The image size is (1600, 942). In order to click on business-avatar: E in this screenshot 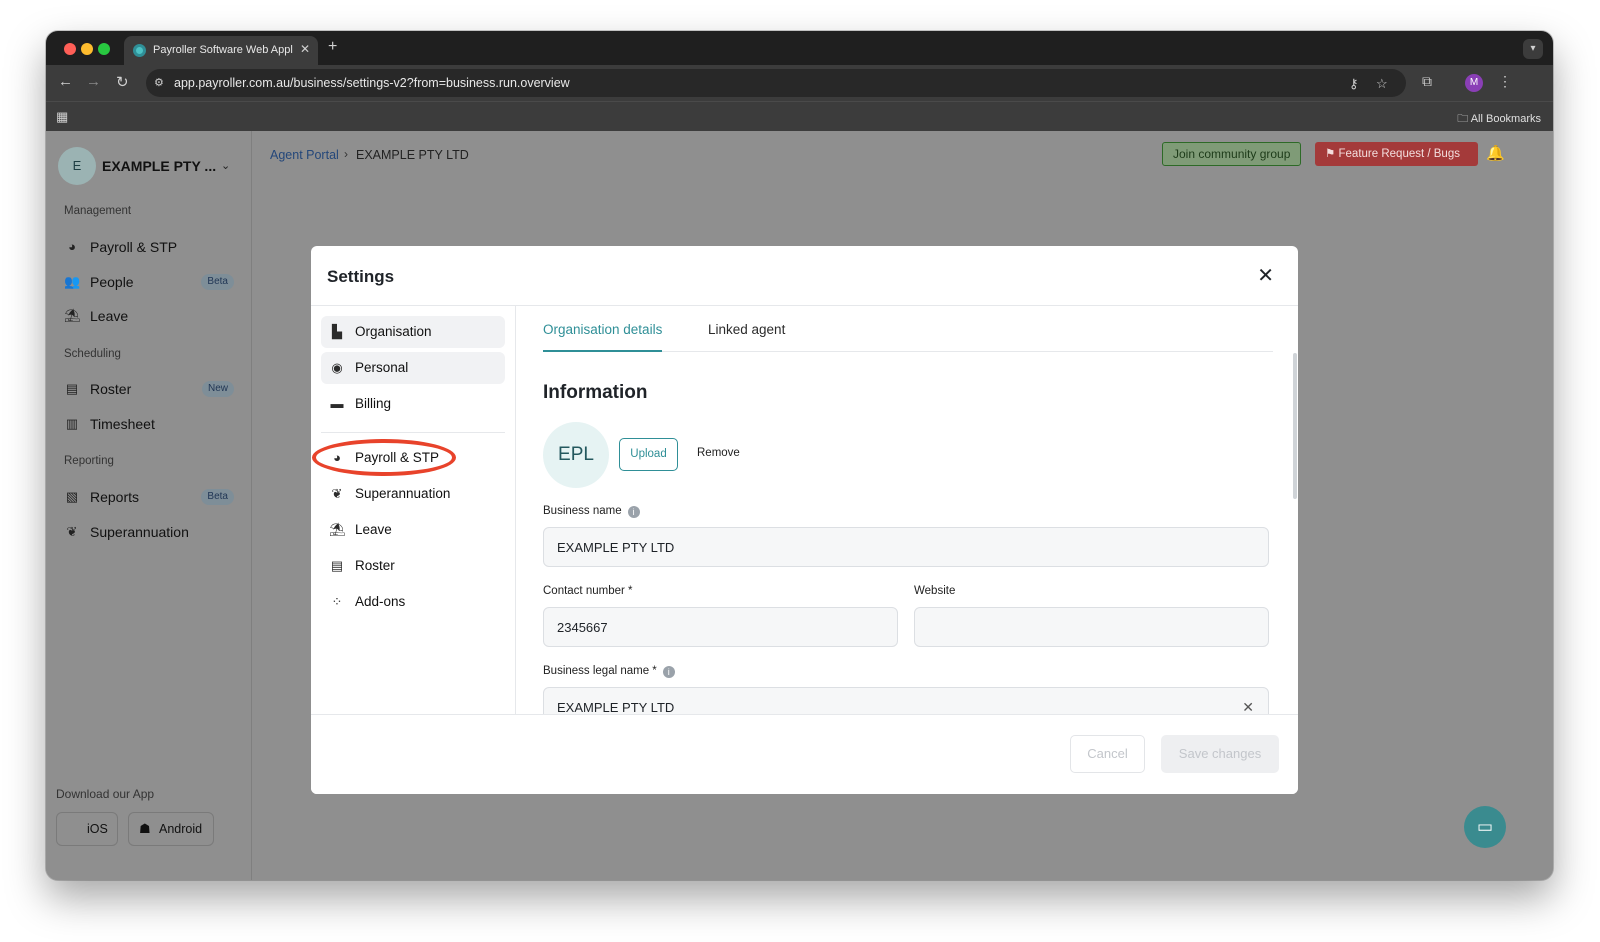, I will do `click(77, 166)`.